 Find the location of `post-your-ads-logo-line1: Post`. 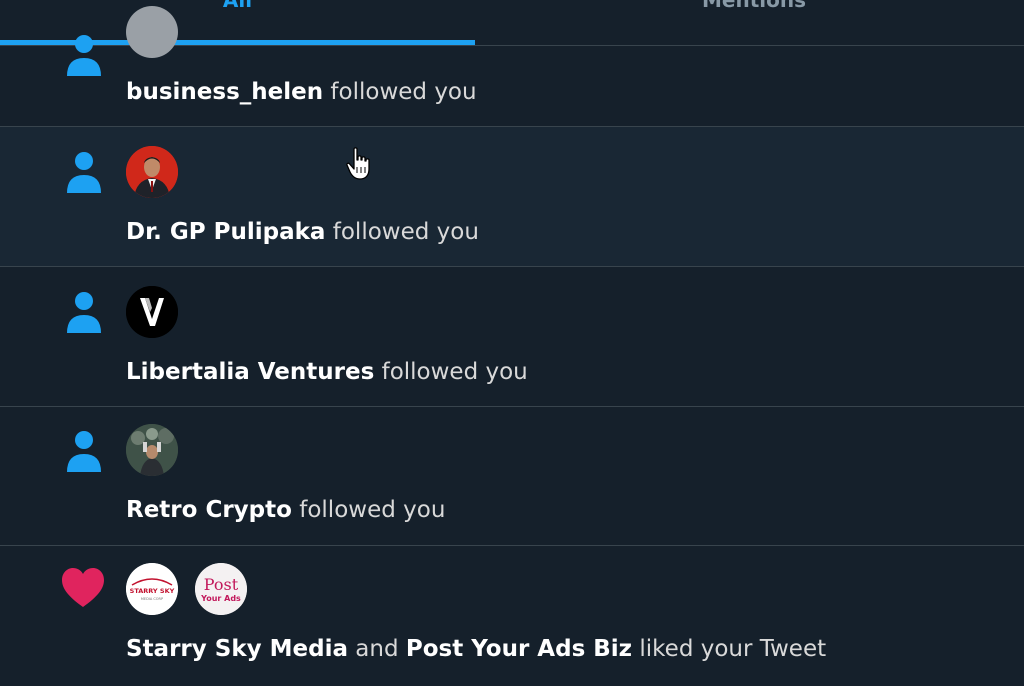

post-your-ads-logo-line1: Post is located at coordinates (221, 584).